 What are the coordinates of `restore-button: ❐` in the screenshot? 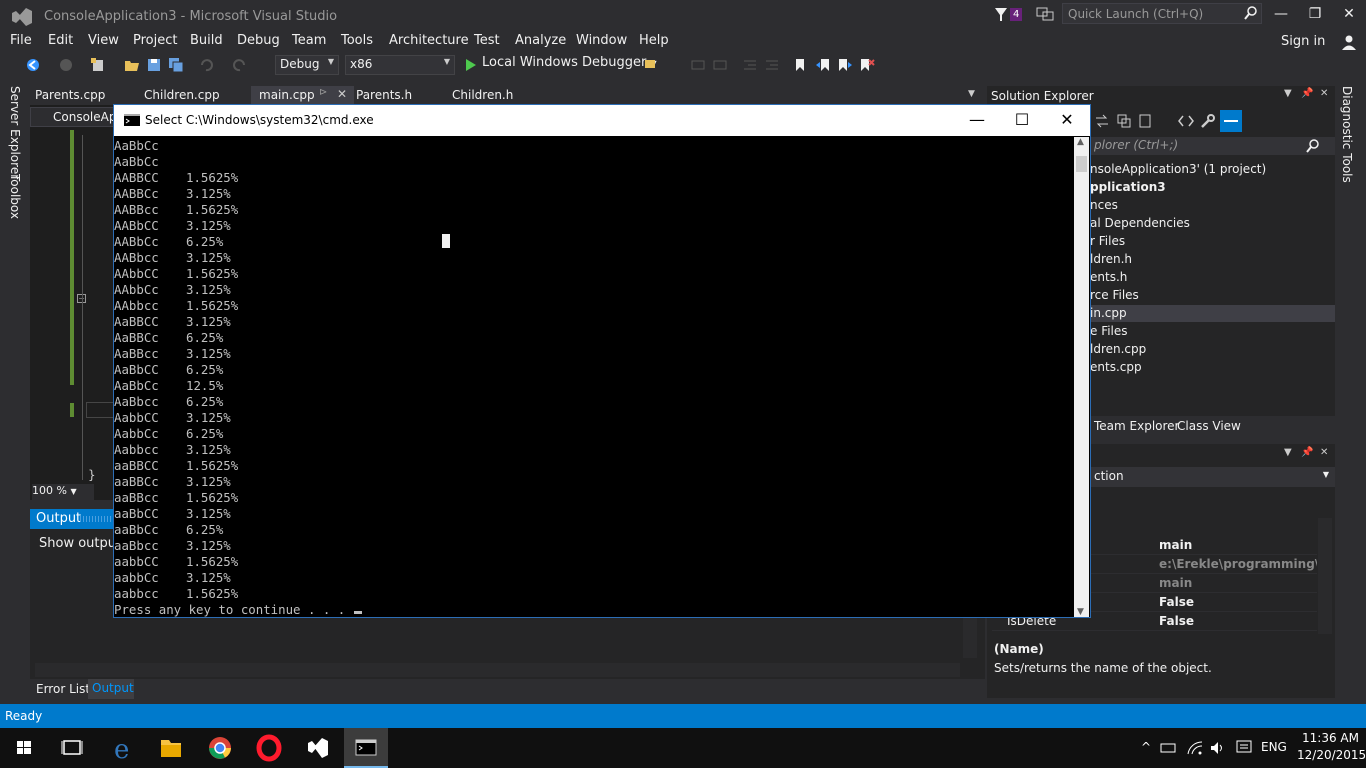 It's located at (1315, 15).